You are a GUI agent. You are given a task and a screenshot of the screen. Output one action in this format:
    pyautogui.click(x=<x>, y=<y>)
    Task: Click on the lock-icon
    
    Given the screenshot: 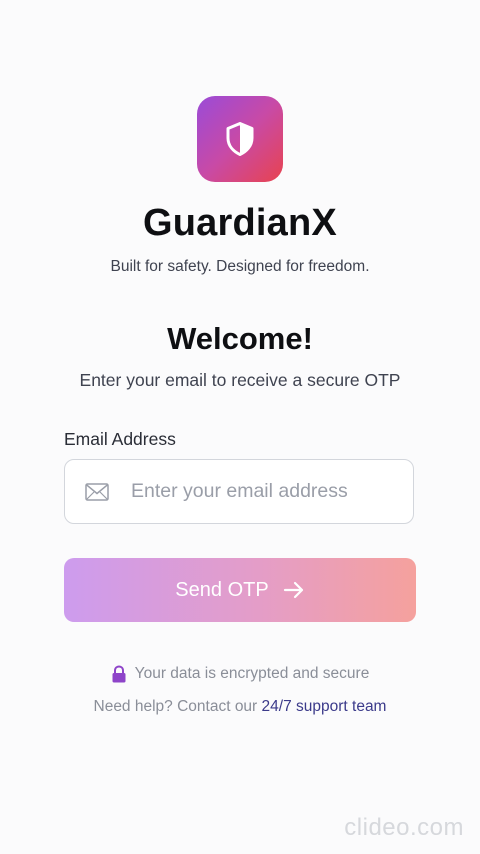 What is the action you would take?
    pyautogui.click(x=119, y=674)
    